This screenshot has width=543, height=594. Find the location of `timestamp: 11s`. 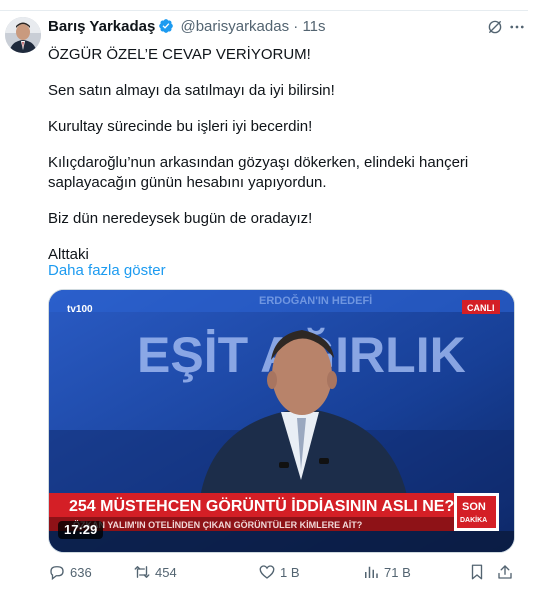

timestamp: 11s is located at coordinates (313, 26).